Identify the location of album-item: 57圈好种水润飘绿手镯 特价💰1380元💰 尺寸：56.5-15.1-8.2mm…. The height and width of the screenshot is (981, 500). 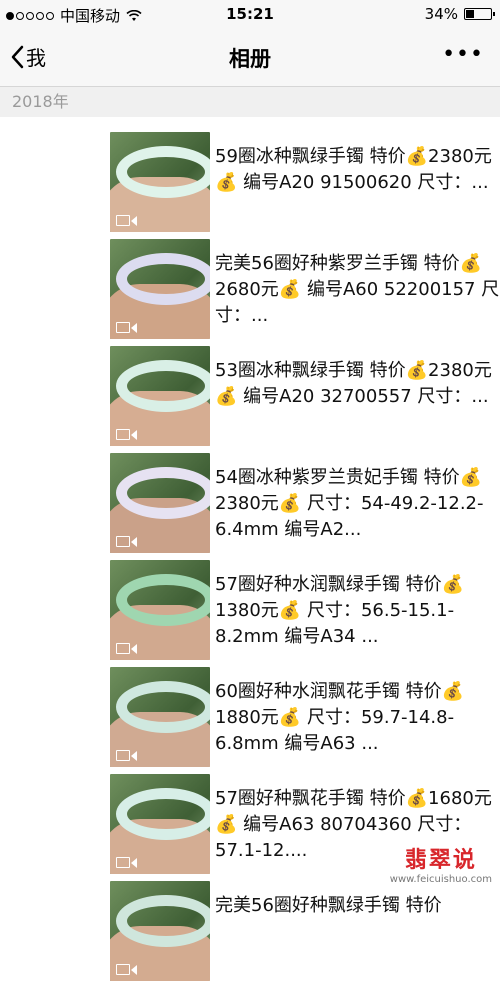
(305, 610).